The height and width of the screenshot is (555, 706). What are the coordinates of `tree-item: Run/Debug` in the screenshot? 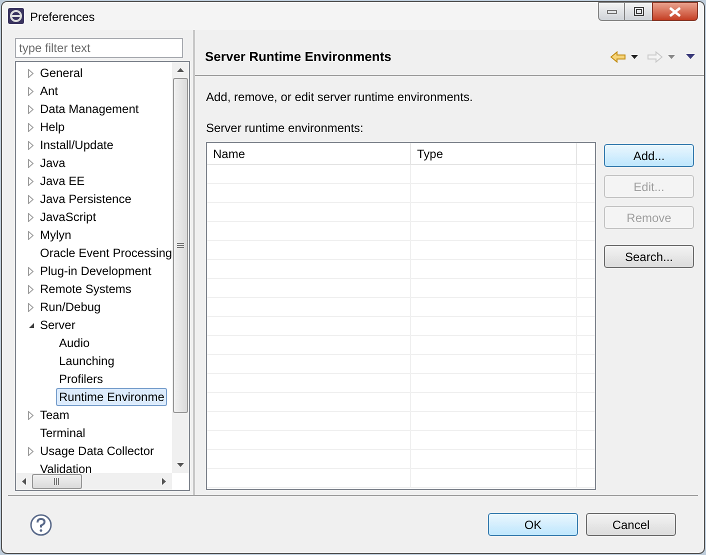 It's located at (70, 307).